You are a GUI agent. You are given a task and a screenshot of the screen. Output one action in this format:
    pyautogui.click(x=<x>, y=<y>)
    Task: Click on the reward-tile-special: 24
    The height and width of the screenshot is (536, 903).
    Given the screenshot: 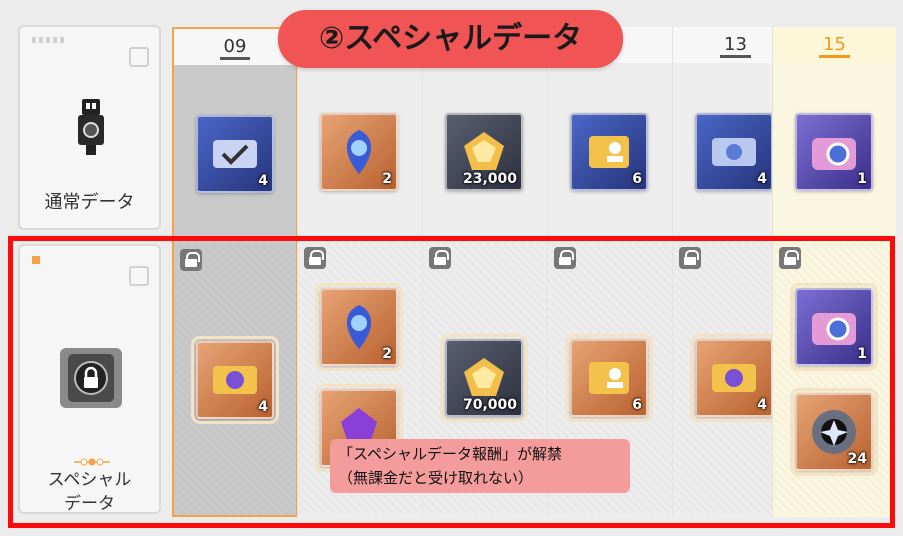 What is the action you would take?
    pyautogui.click(x=834, y=432)
    